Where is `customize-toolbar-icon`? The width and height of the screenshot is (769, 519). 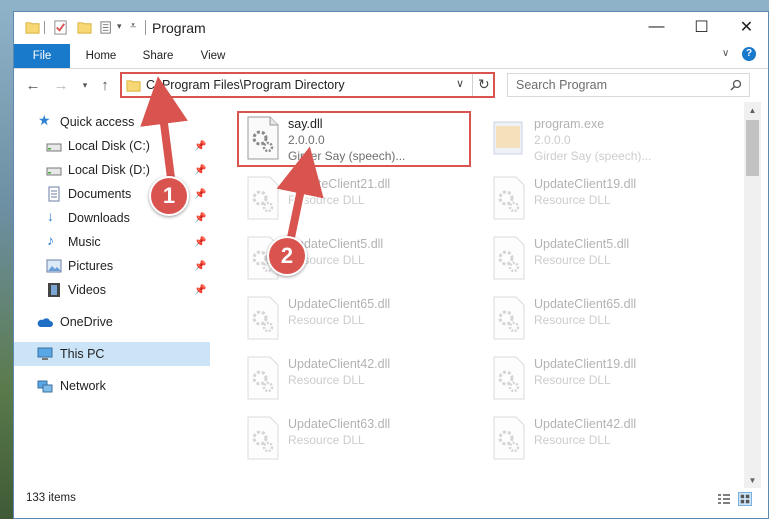 customize-toolbar-icon is located at coordinates (107, 27).